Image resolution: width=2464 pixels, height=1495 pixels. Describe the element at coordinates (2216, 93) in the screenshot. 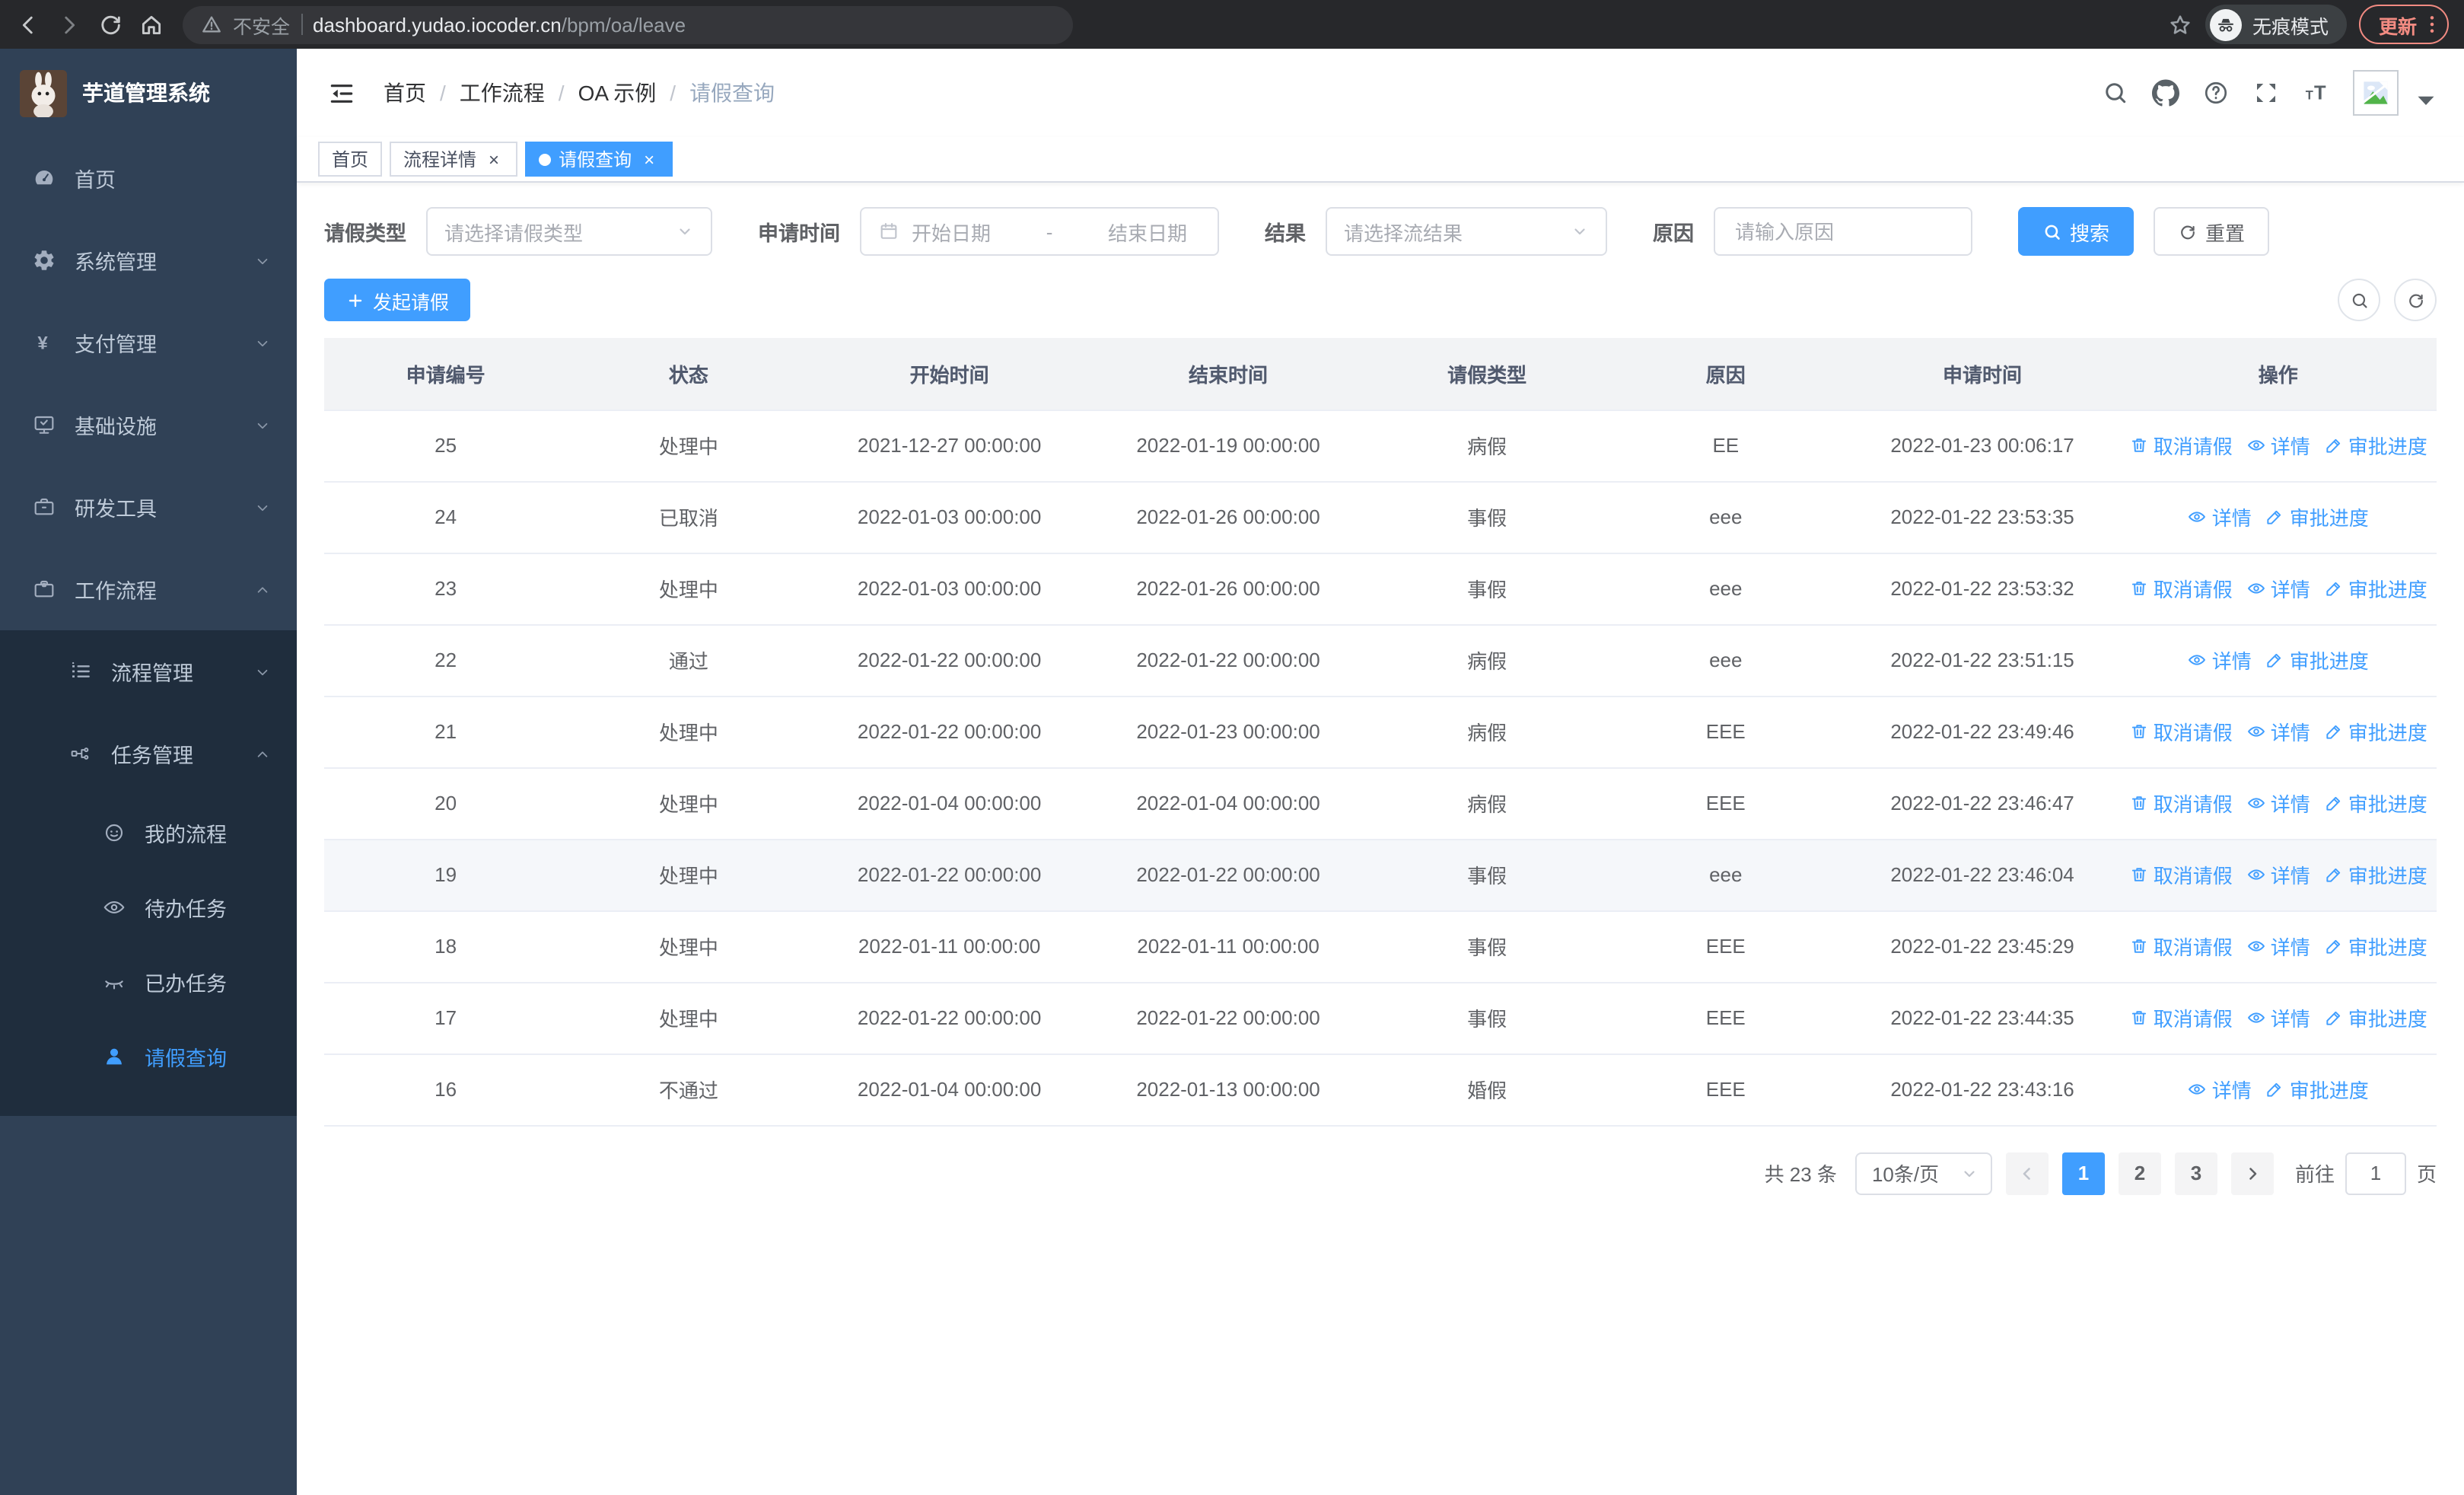

I see `help-icon` at that location.